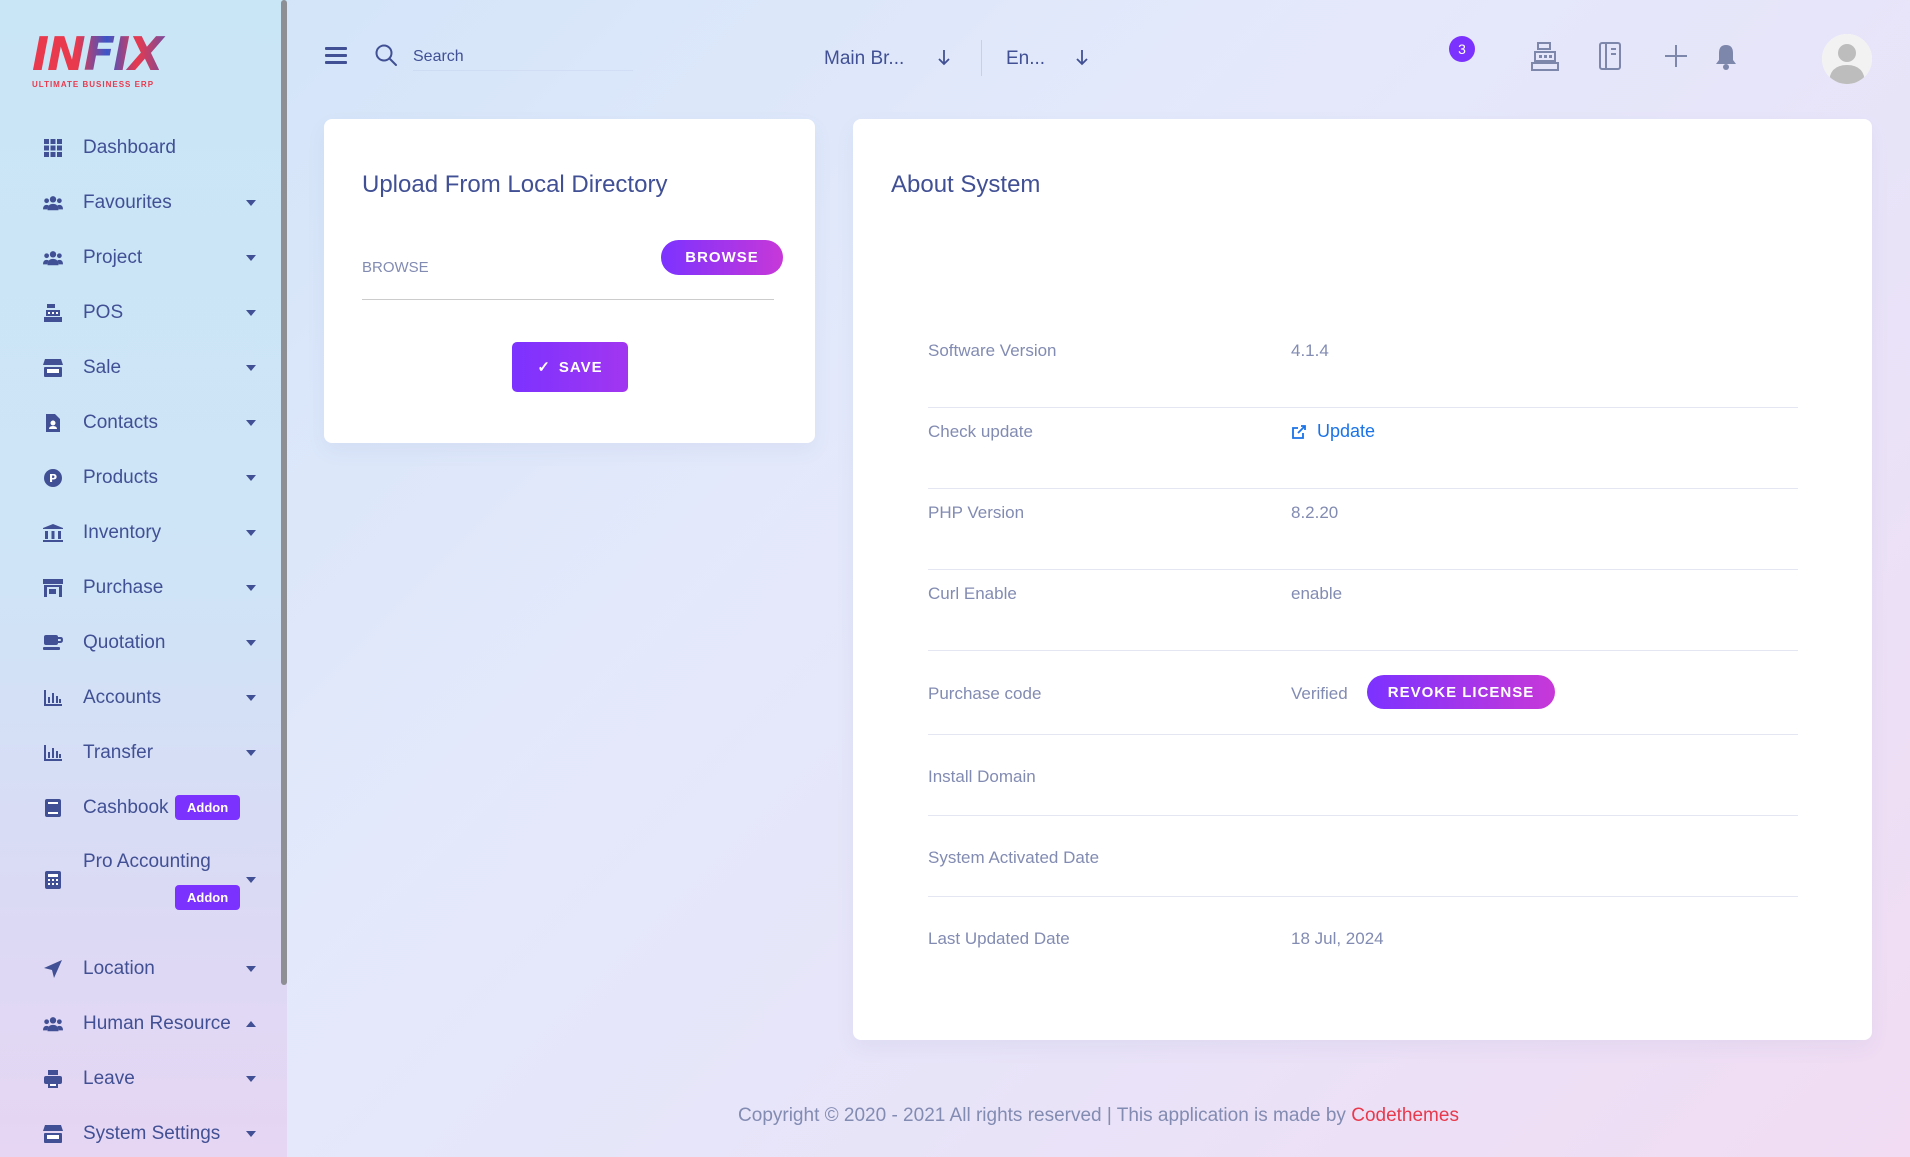 This screenshot has width=1910, height=1157. Describe the element at coordinates (395, 267) in the screenshot. I see `browse-file-input: BROWSE` at that location.